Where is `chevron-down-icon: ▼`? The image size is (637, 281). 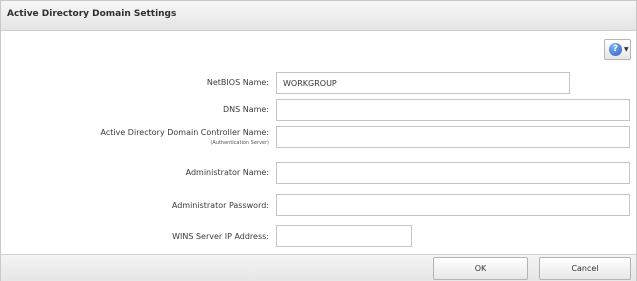 chevron-down-icon: ▼ is located at coordinates (626, 49).